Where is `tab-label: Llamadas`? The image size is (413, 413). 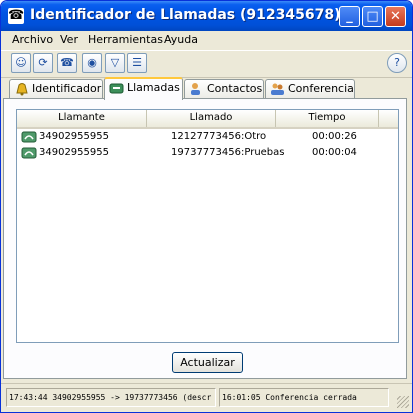 tab-label: Llamadas is located at coordinates (153, 87).